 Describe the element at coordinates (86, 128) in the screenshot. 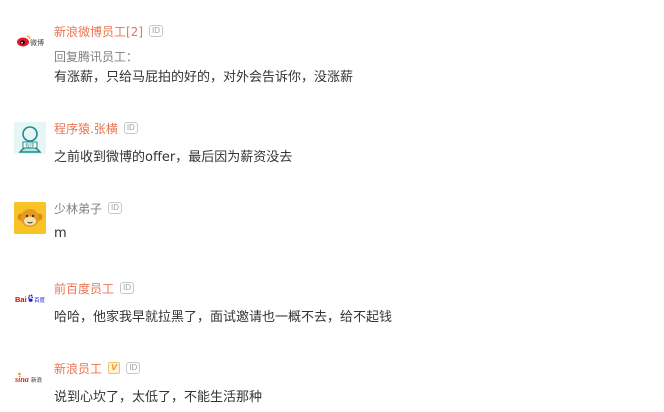

I see `username-link: 程序猿.张横` at that location.